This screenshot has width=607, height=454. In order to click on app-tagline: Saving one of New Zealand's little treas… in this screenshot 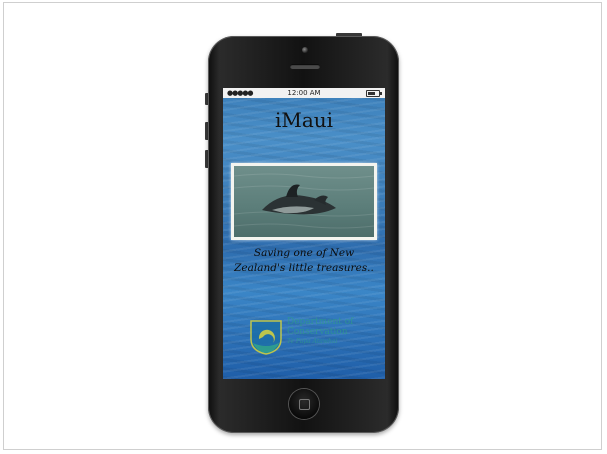, I will do `click(304, 260)`.